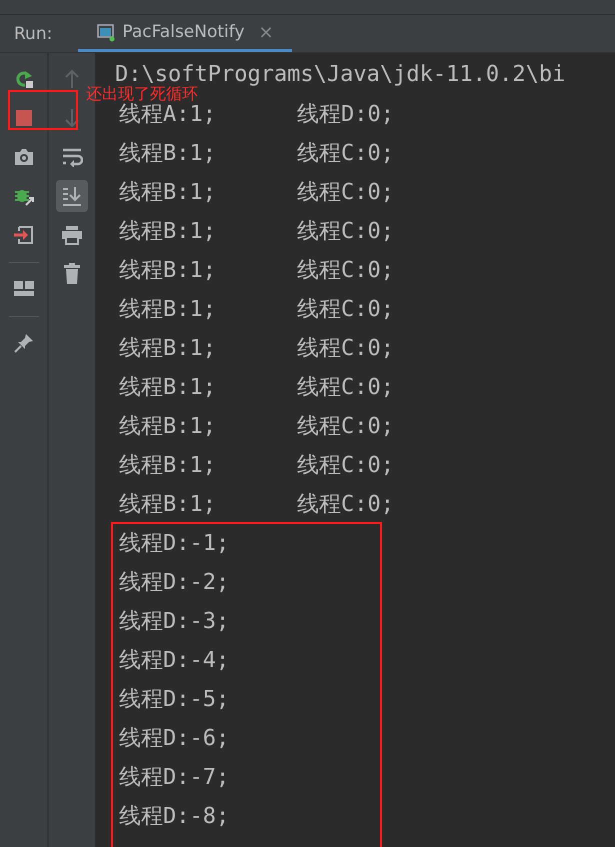 The height and width of the screenshot is (847, 615). I want to click on toggle-button, so click(72, 196).